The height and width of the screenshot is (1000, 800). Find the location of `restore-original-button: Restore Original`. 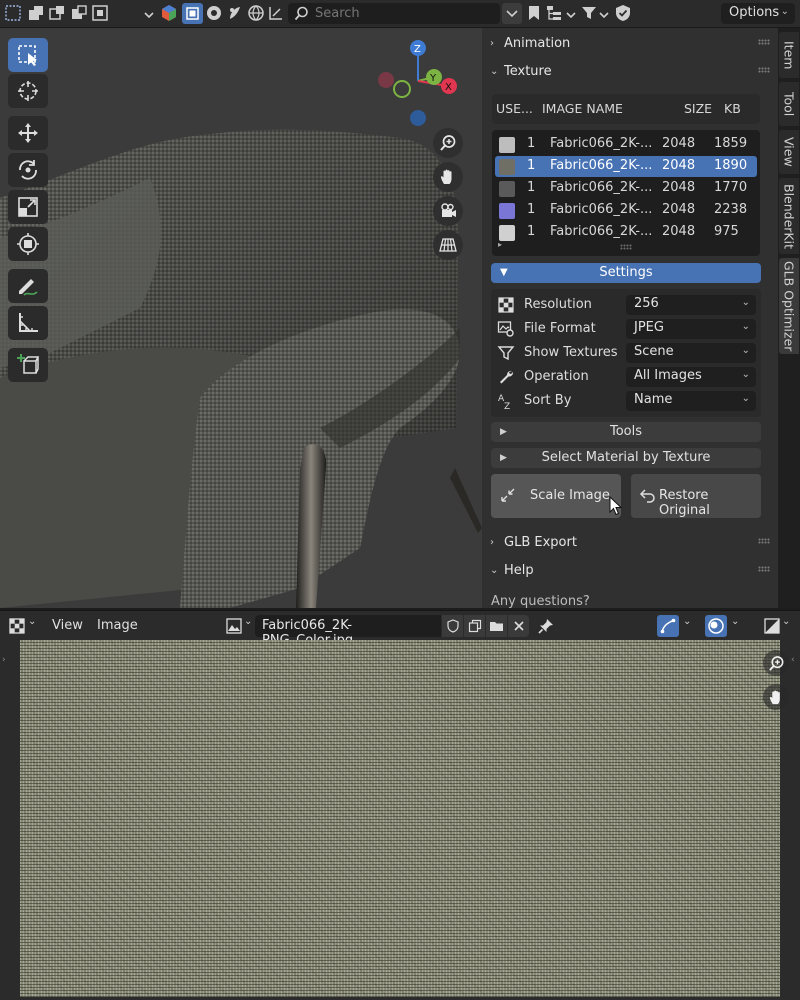

restore-original-button: Restore Original is located at coordinates (696, 496).